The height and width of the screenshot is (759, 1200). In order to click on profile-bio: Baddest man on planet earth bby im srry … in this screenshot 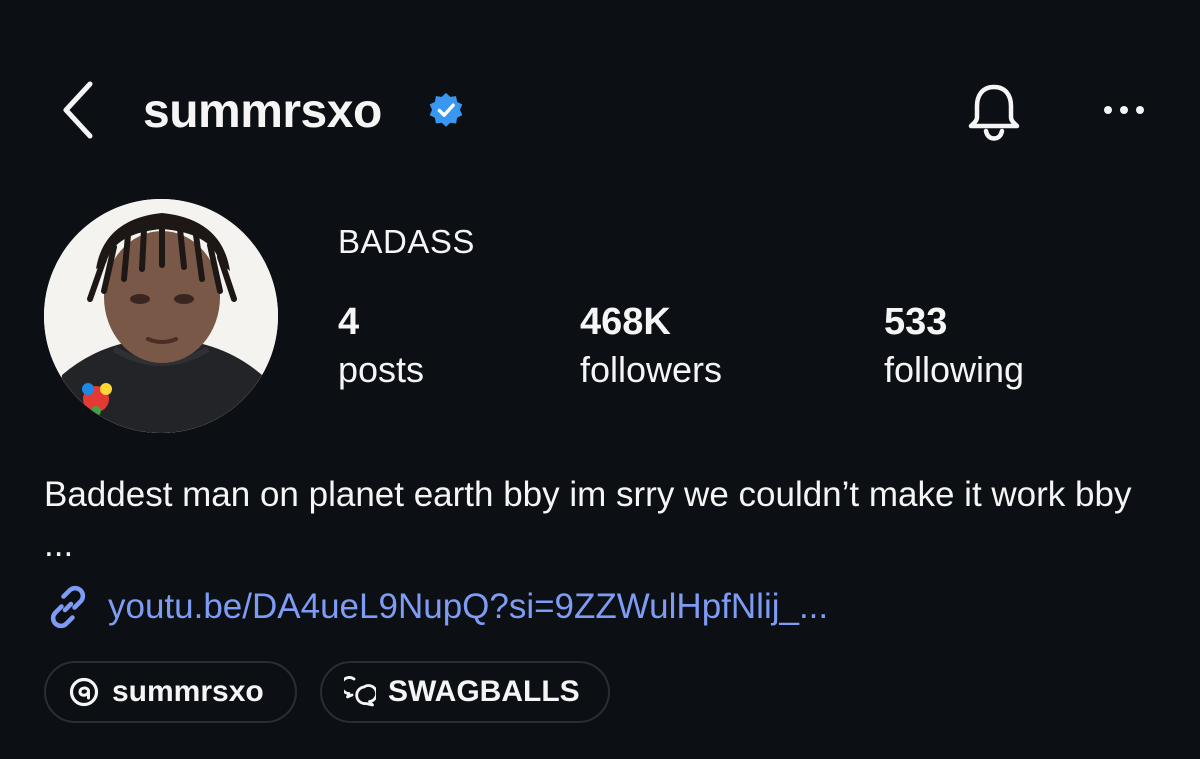, I will do `click(588, 519)`.